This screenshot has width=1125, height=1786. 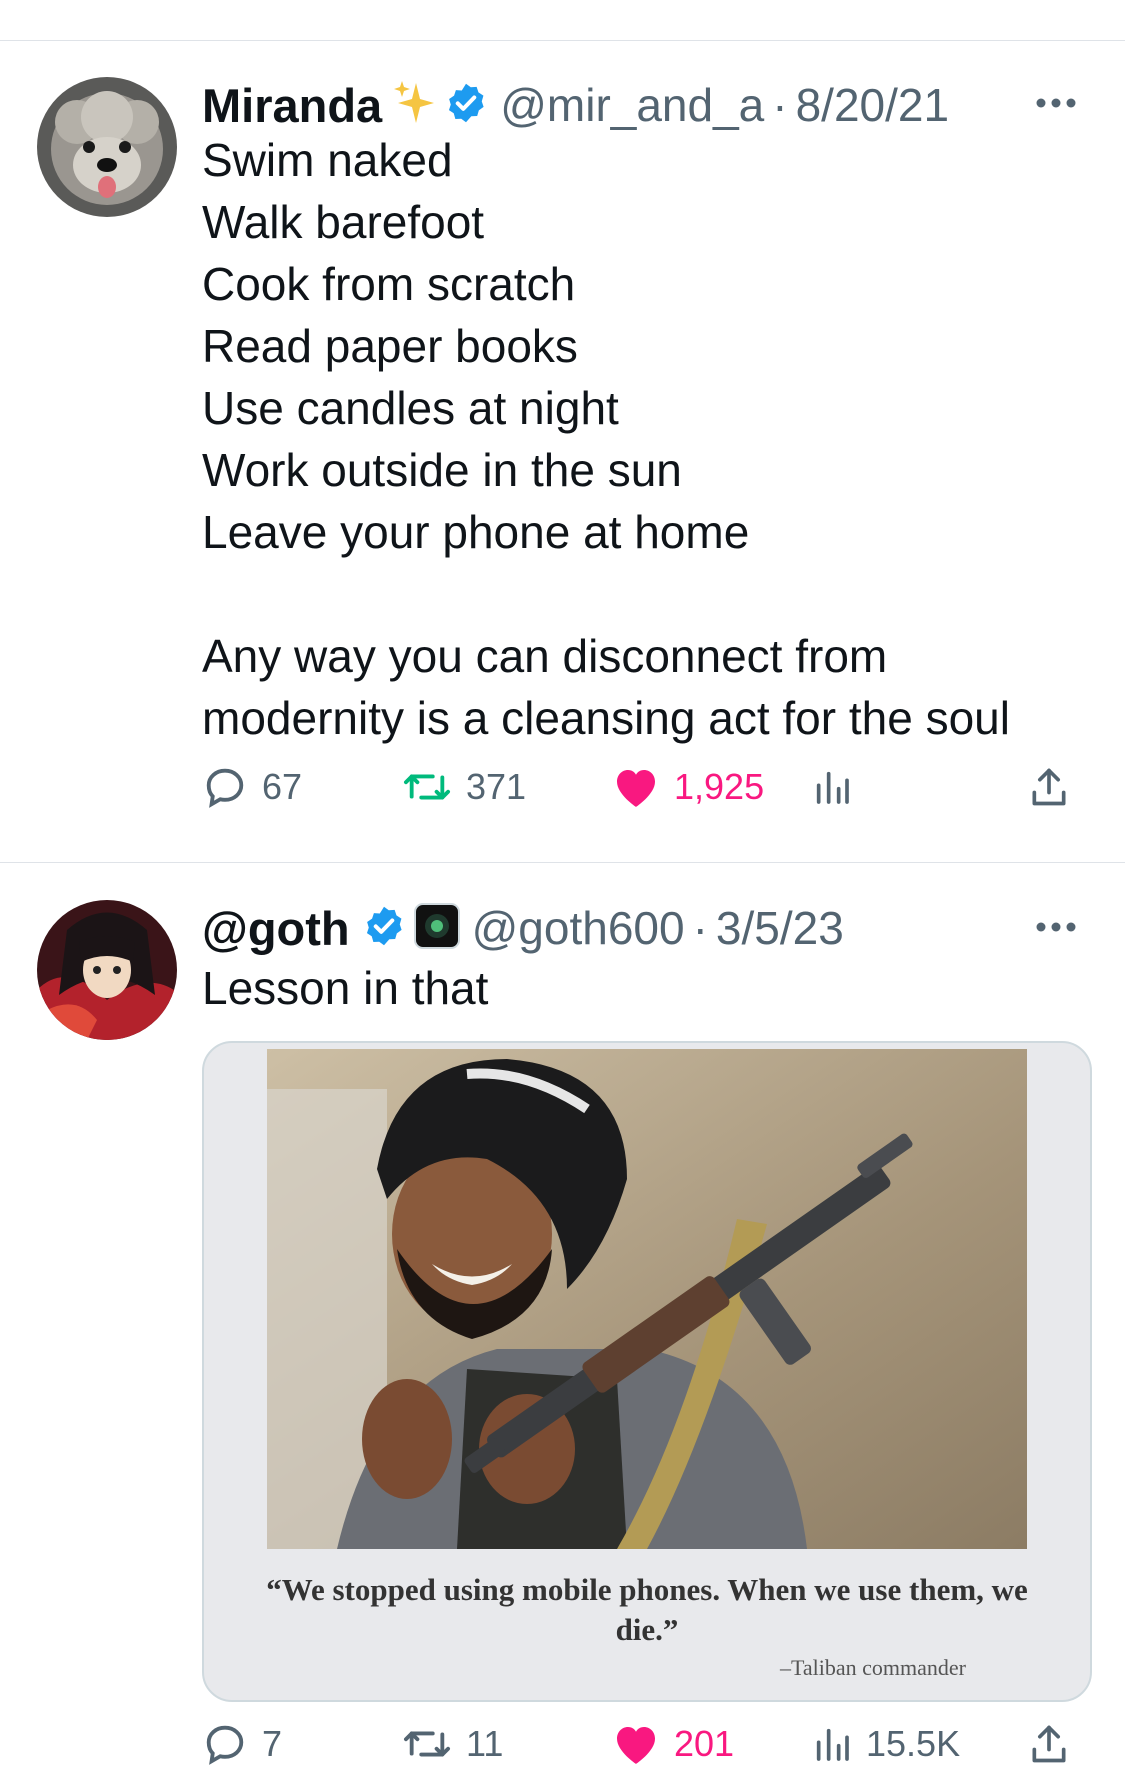 I want to click on tweet-header: Miranda @mir_and_a · 8/20/21, so click(x=575, y=105).